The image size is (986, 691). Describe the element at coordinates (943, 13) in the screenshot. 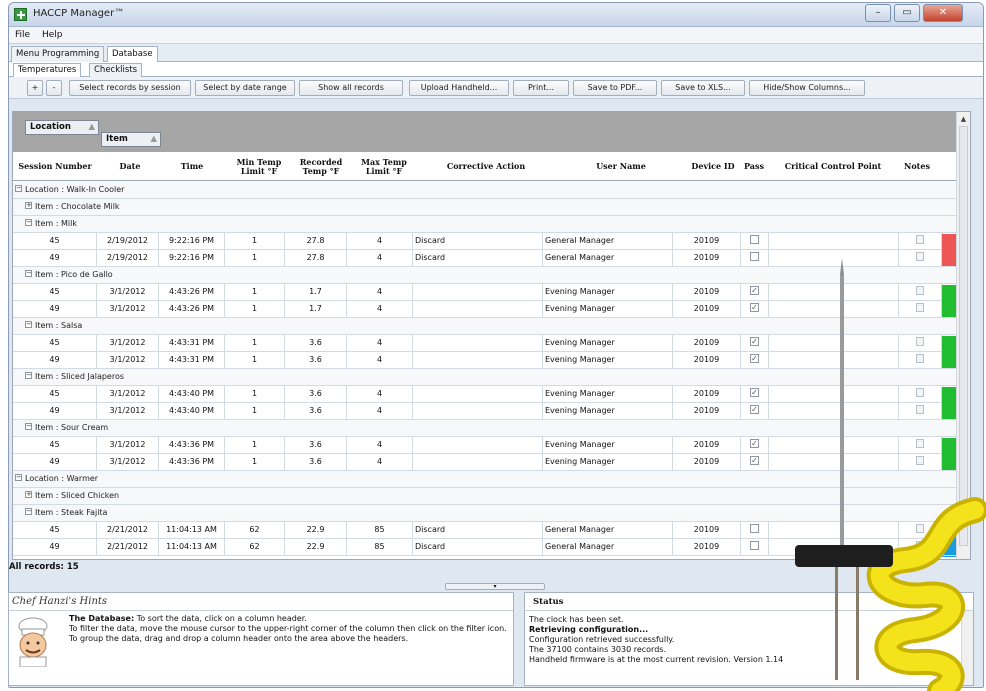

I see `close-button: ✕` at that location.